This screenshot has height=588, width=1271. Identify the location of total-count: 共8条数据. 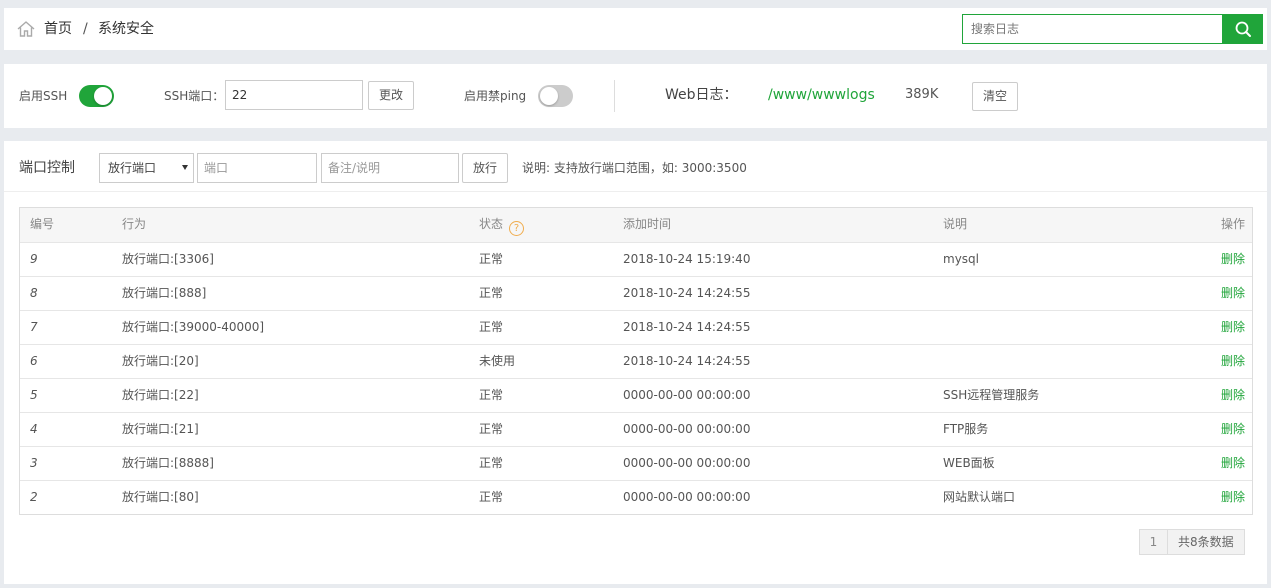
(1206, 542).